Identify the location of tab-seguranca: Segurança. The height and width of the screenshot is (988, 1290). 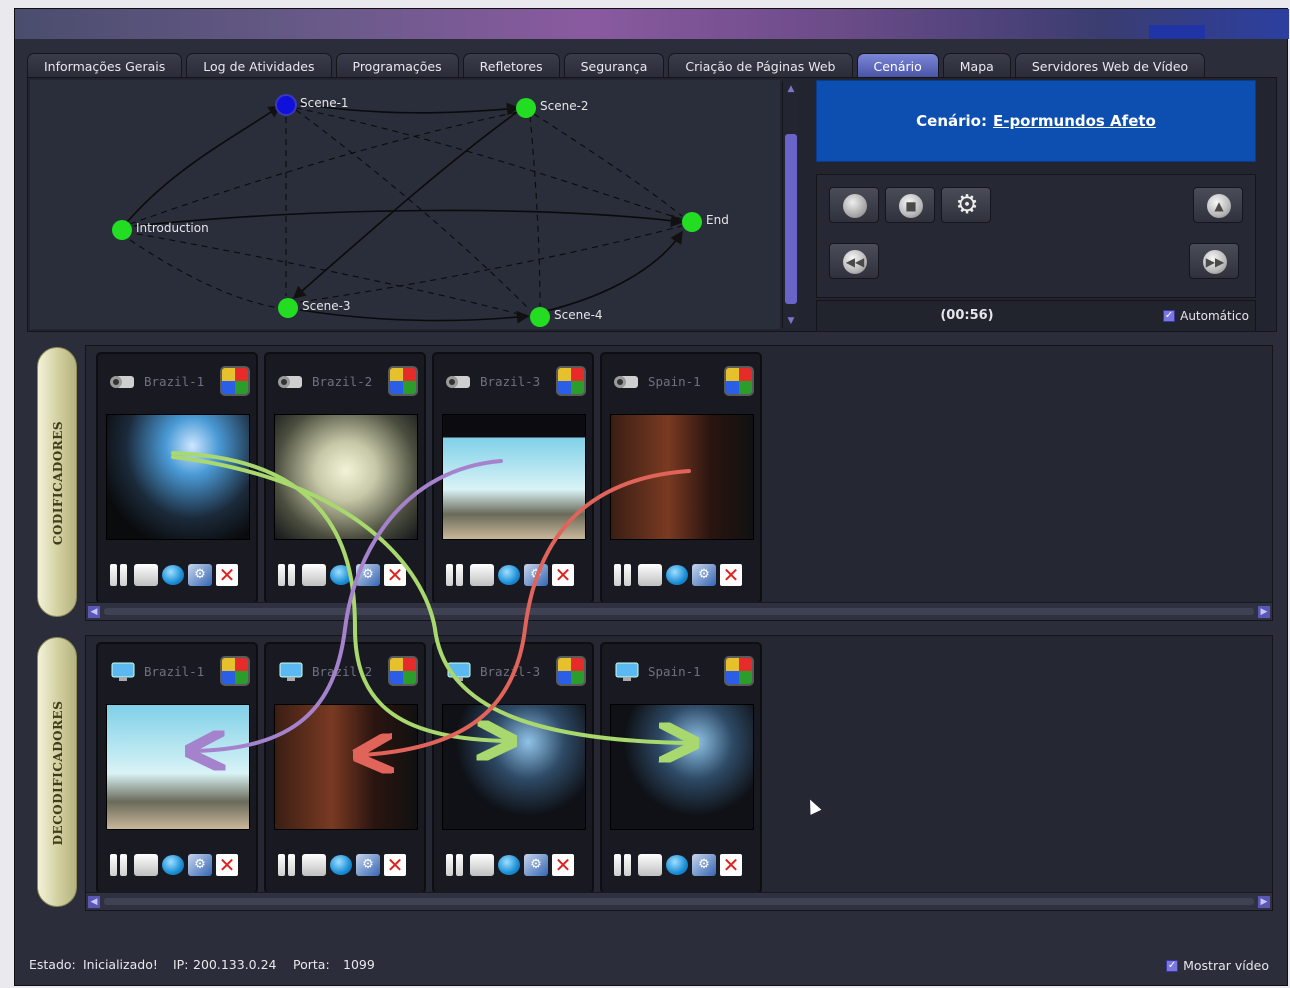
(614, 65).